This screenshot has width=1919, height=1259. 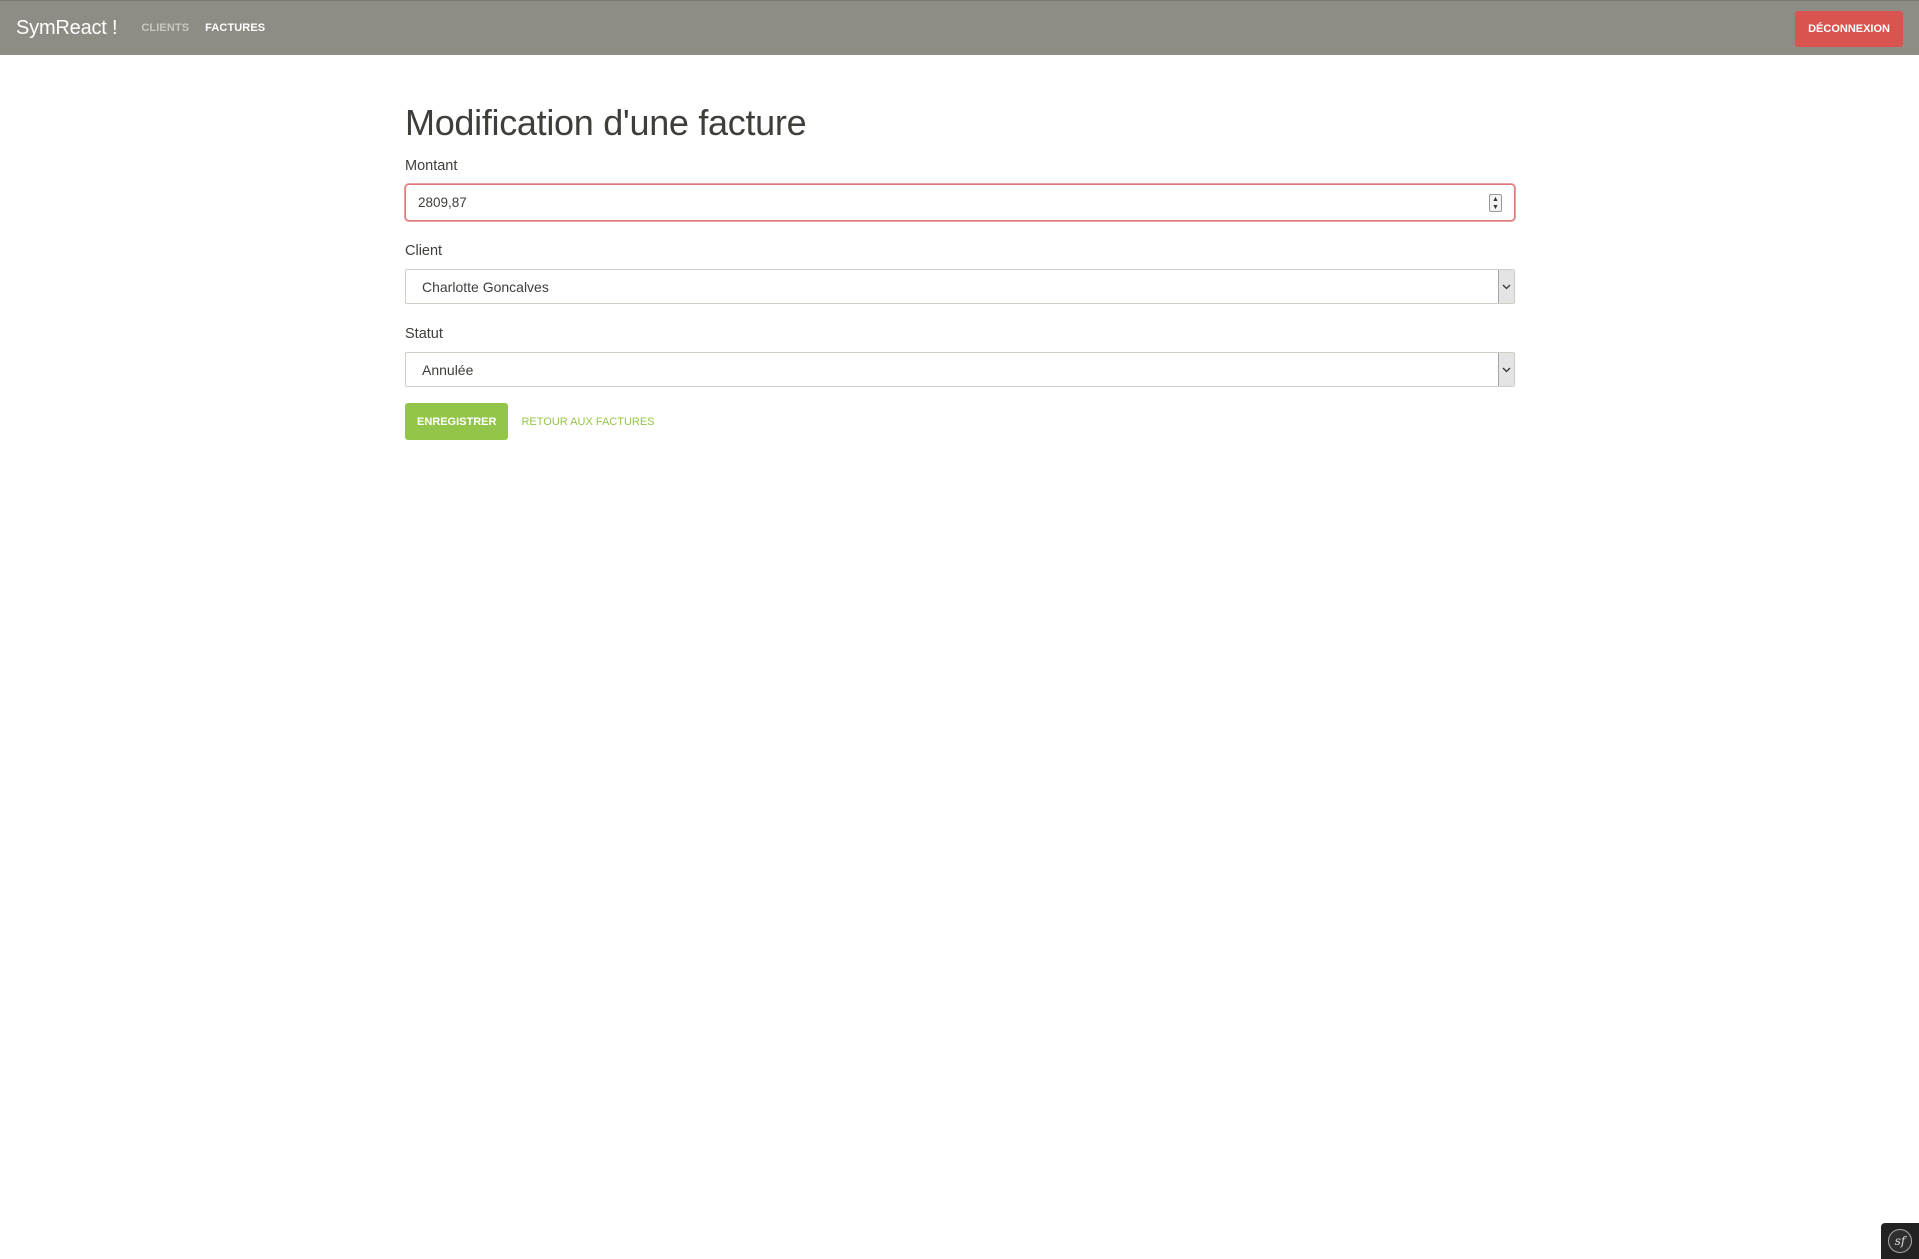 I want to click on logout-button: Déconnexion, so click(x=1849, y=29).